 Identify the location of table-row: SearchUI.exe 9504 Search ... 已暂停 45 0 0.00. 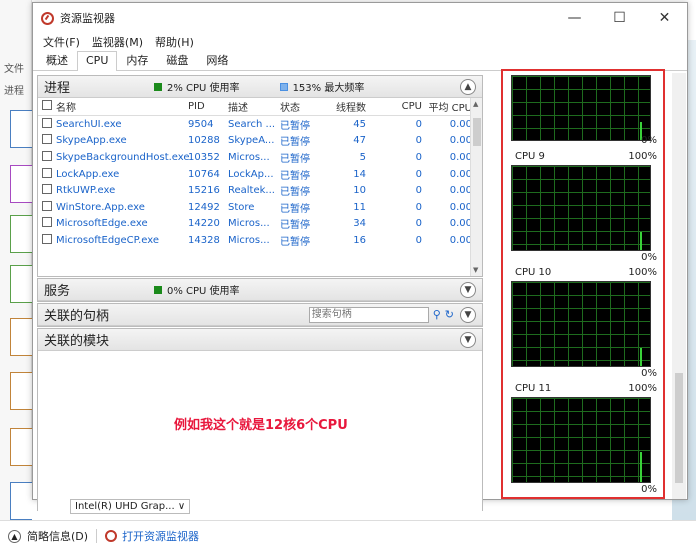
(260, 124).